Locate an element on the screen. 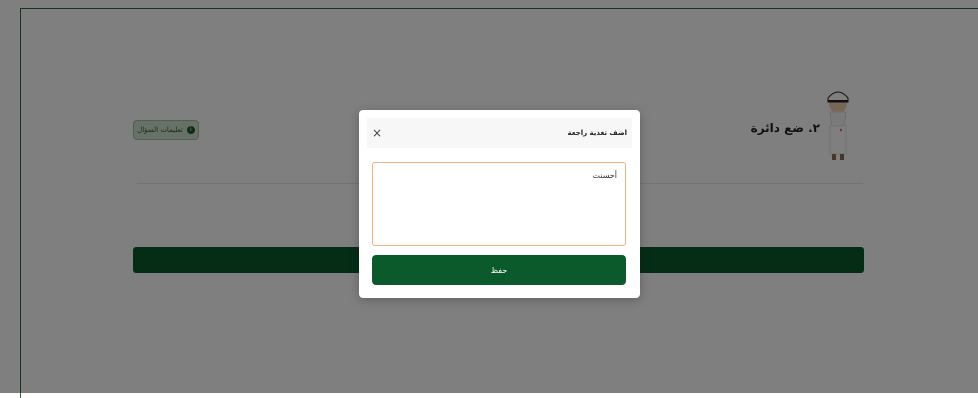 The width and height of the screenshot is (978, 398). modal-title: اضف تغذية راجعة is located at coordinates (597, 133).